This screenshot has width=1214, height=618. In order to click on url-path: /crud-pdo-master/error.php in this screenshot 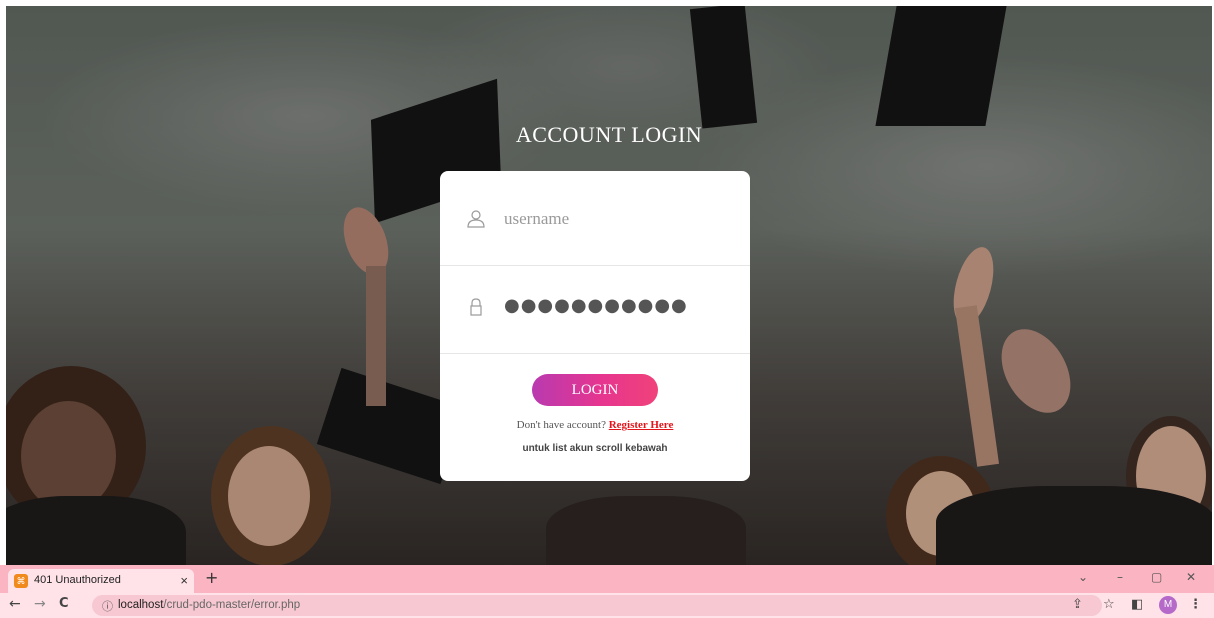, I will do `click(232, 605)`.